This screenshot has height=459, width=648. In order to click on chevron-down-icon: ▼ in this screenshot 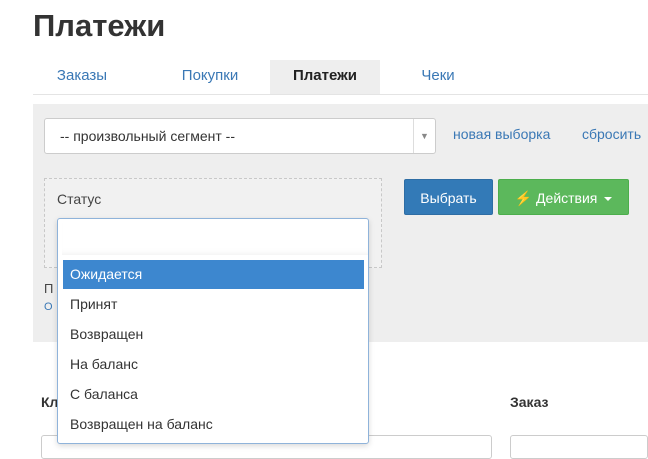, I will do `click(424, 136)`.